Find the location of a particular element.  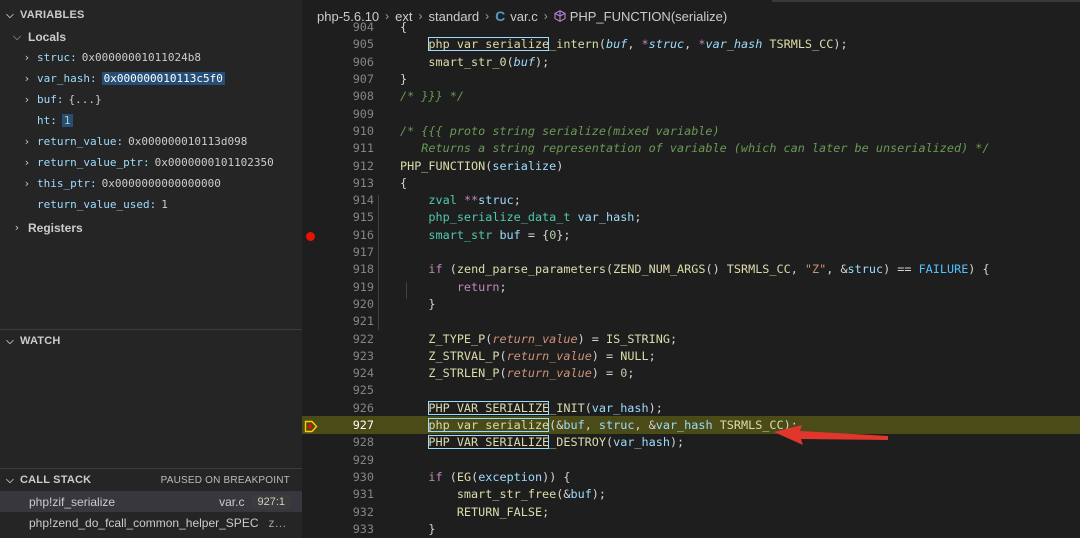

variables-section-header: ⌵ VARIABLES is located at coordinates (151, 15).